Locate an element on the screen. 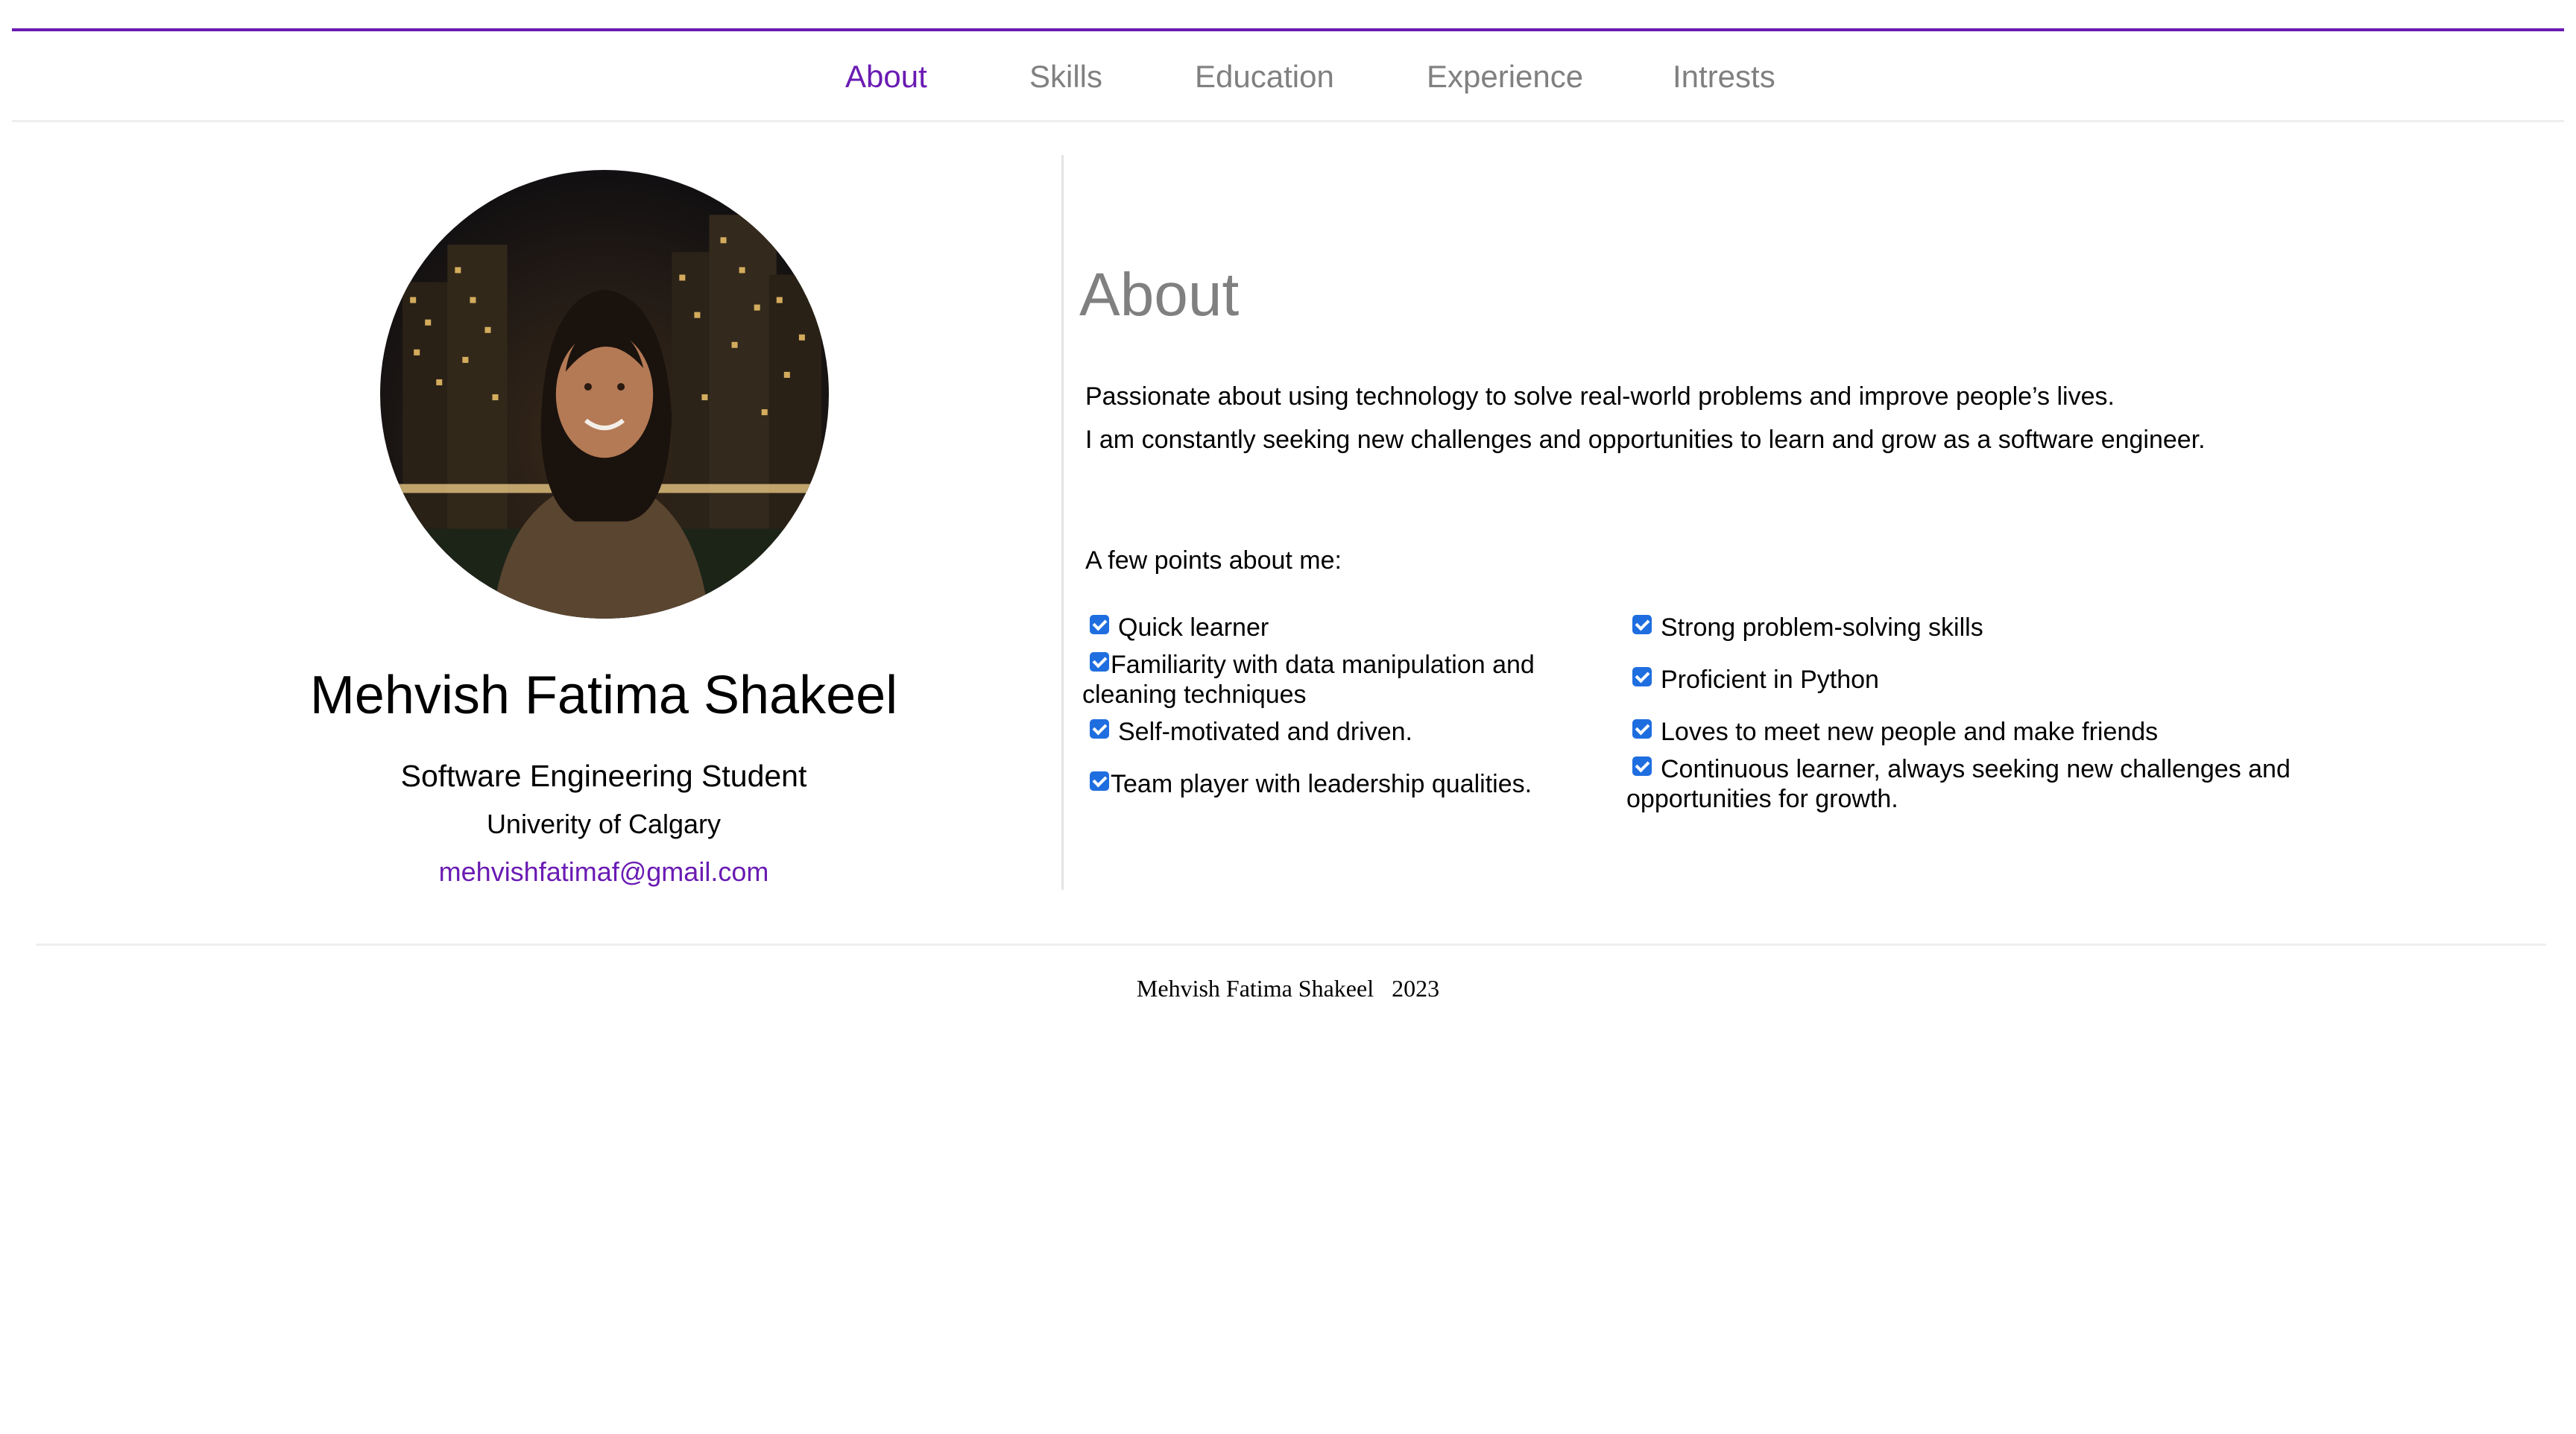 This screenshot has width=2576, height=1434. point-item: Quick learner is located at coordinates (1179, 627).